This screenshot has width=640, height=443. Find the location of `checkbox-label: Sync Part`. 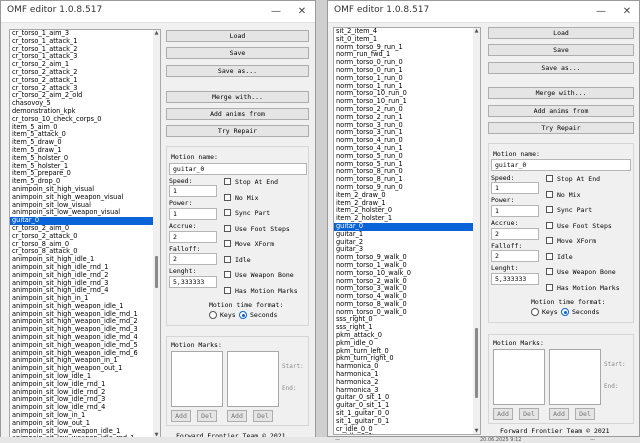

checkbox-label: Sync Part is located at coordinates (253, 213).